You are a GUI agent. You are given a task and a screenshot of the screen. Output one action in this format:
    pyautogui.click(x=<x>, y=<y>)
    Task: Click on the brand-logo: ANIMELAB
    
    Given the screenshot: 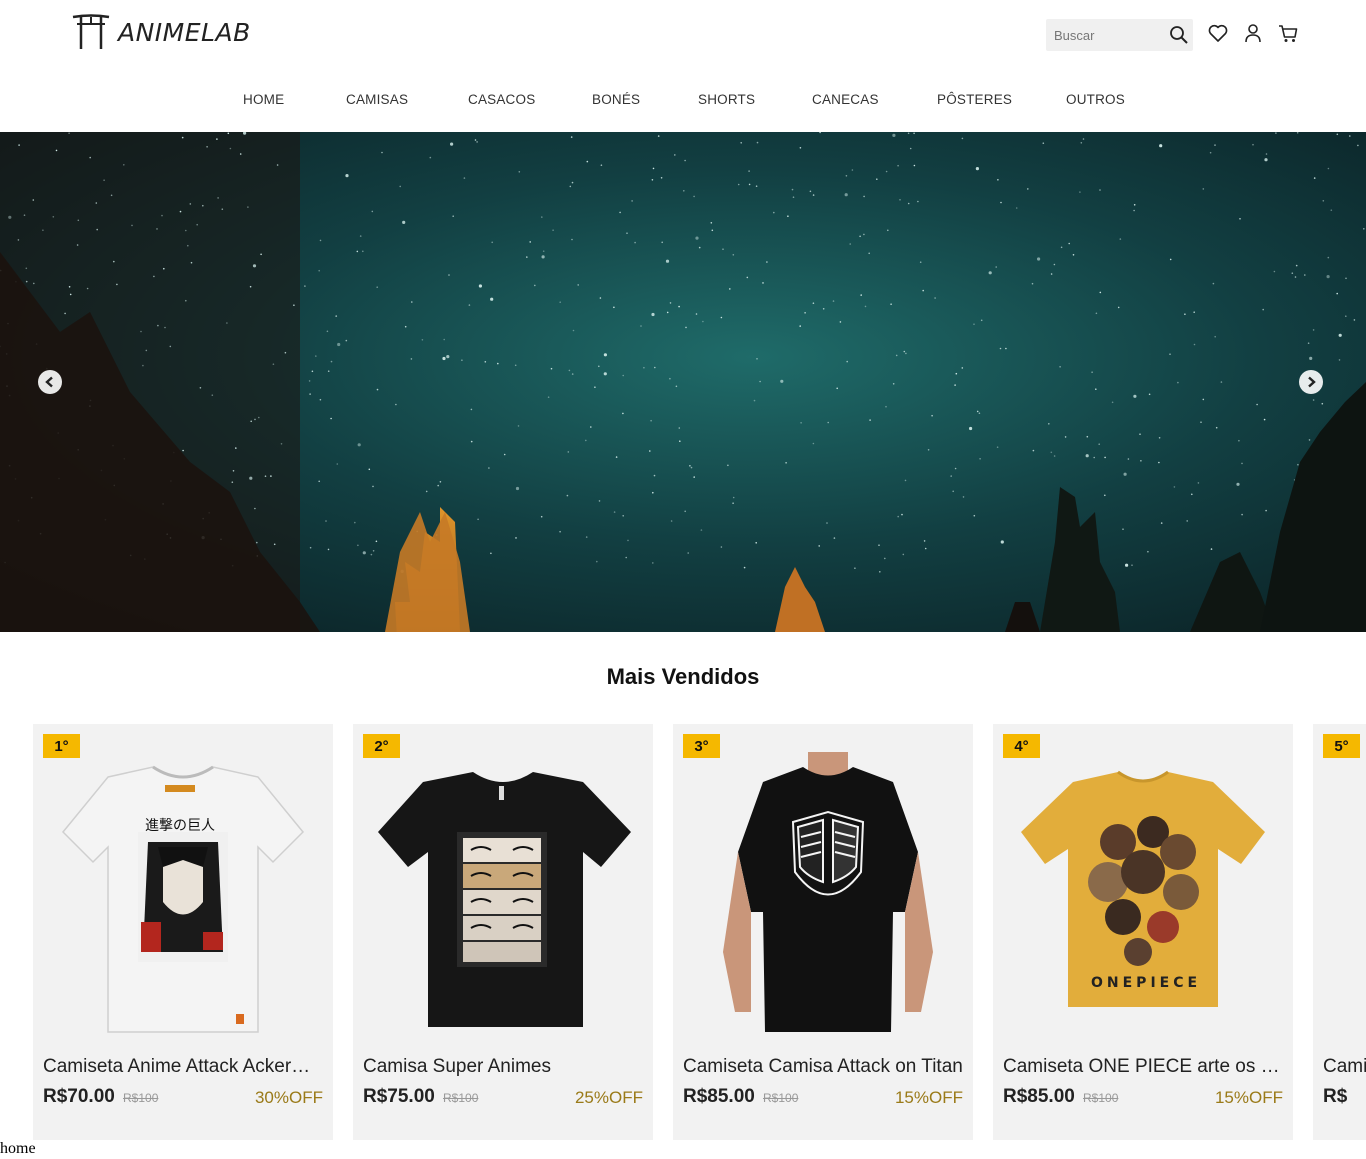 What is the action you would take?
    pyautogui.click(x=161, y=32)
    